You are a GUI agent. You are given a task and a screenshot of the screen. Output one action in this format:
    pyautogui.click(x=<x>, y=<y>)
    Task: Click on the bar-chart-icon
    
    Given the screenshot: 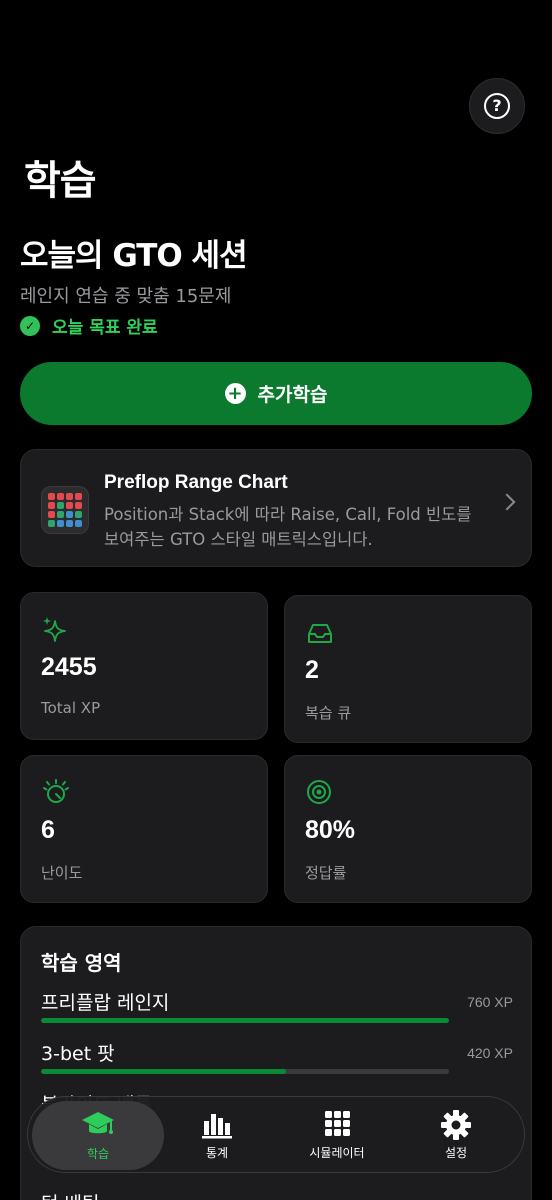 What is the action you would take?
    pyautogui.click(x=217, y=1126)
    